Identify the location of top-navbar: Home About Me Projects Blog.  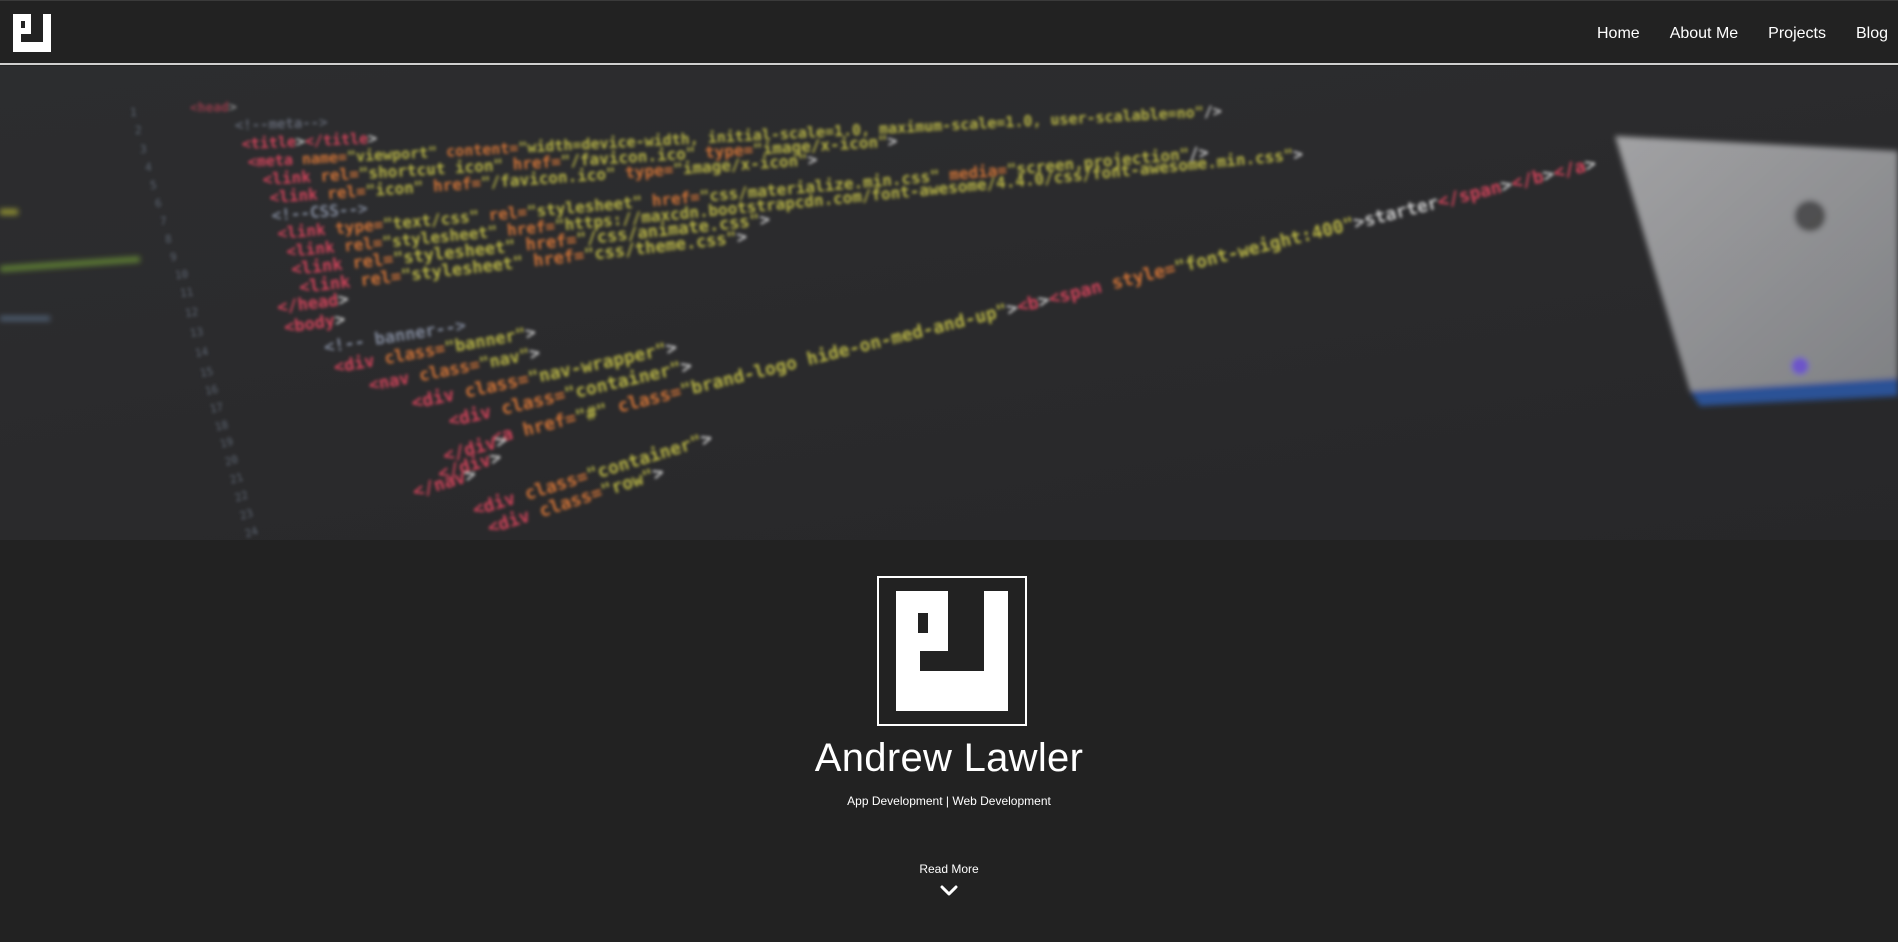
(949, 32).